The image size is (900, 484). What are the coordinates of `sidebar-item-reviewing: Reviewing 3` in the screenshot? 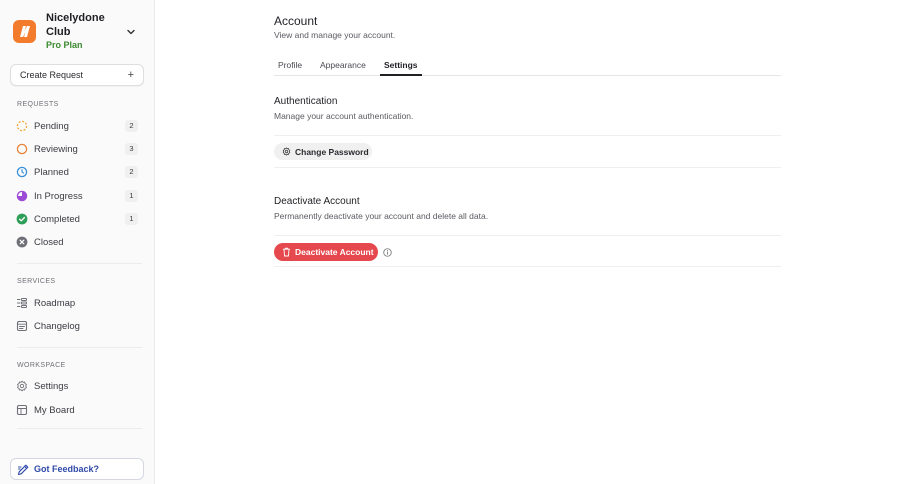 It's located at (77, 149).